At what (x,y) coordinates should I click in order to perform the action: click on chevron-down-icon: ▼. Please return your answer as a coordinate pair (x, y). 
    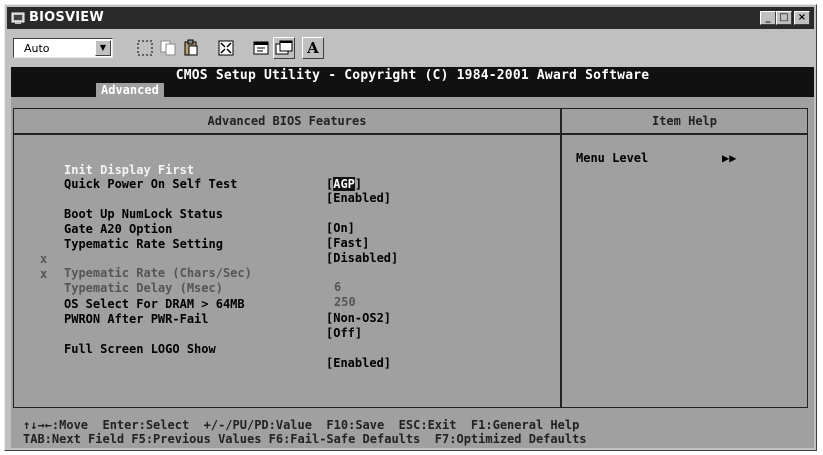
    Looking at the image, I should click on (103, 48).